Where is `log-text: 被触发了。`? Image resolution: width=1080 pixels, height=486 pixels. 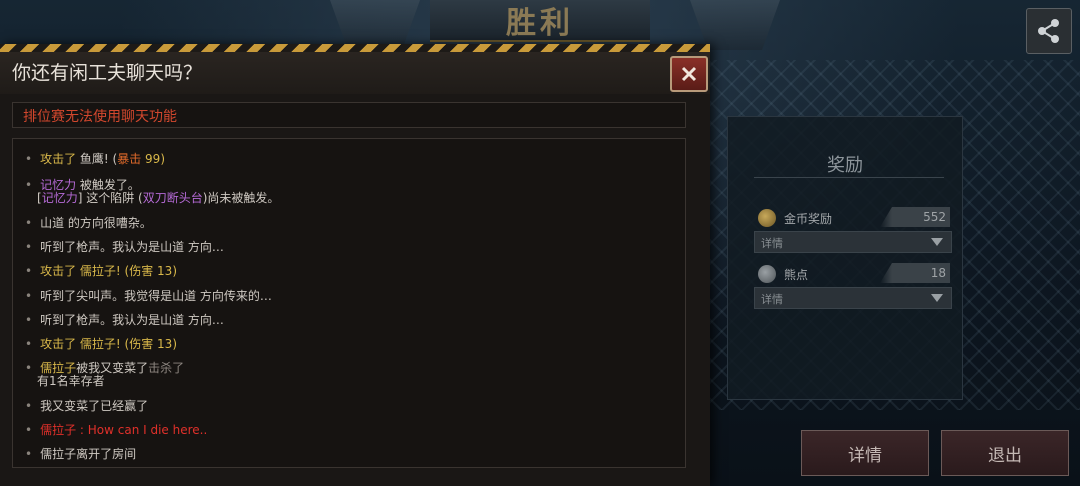
log-text: 被触发了。 is located at coordinates (108, 185).